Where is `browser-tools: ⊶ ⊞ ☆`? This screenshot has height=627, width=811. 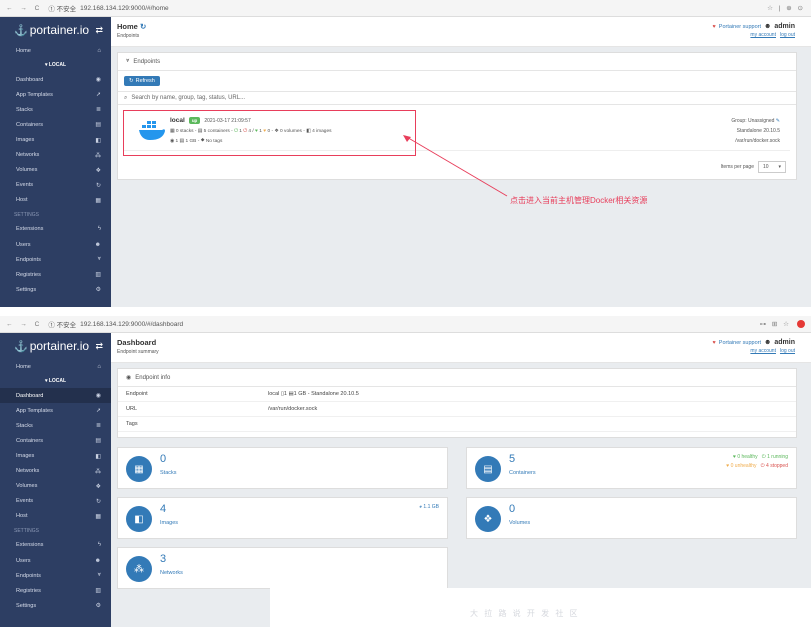
browser-tools: ⊶ ⊞ ☆ is located at coordinates (775, 324).